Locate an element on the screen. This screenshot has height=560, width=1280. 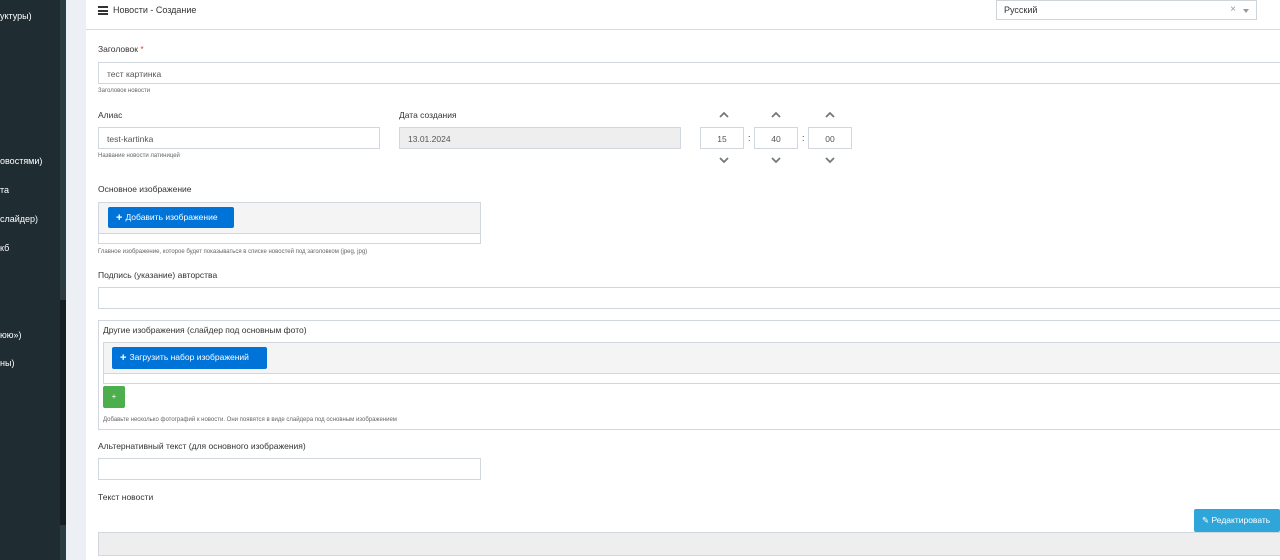
author-input is located at coordinates (689, 298).